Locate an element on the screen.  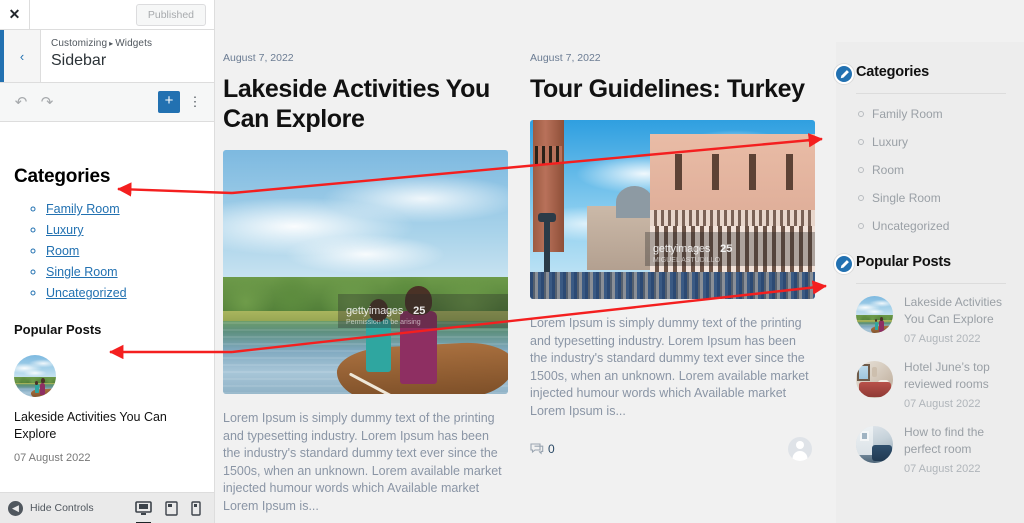
sidebar-widget-header: Categories is located at coordinates (920, 74).